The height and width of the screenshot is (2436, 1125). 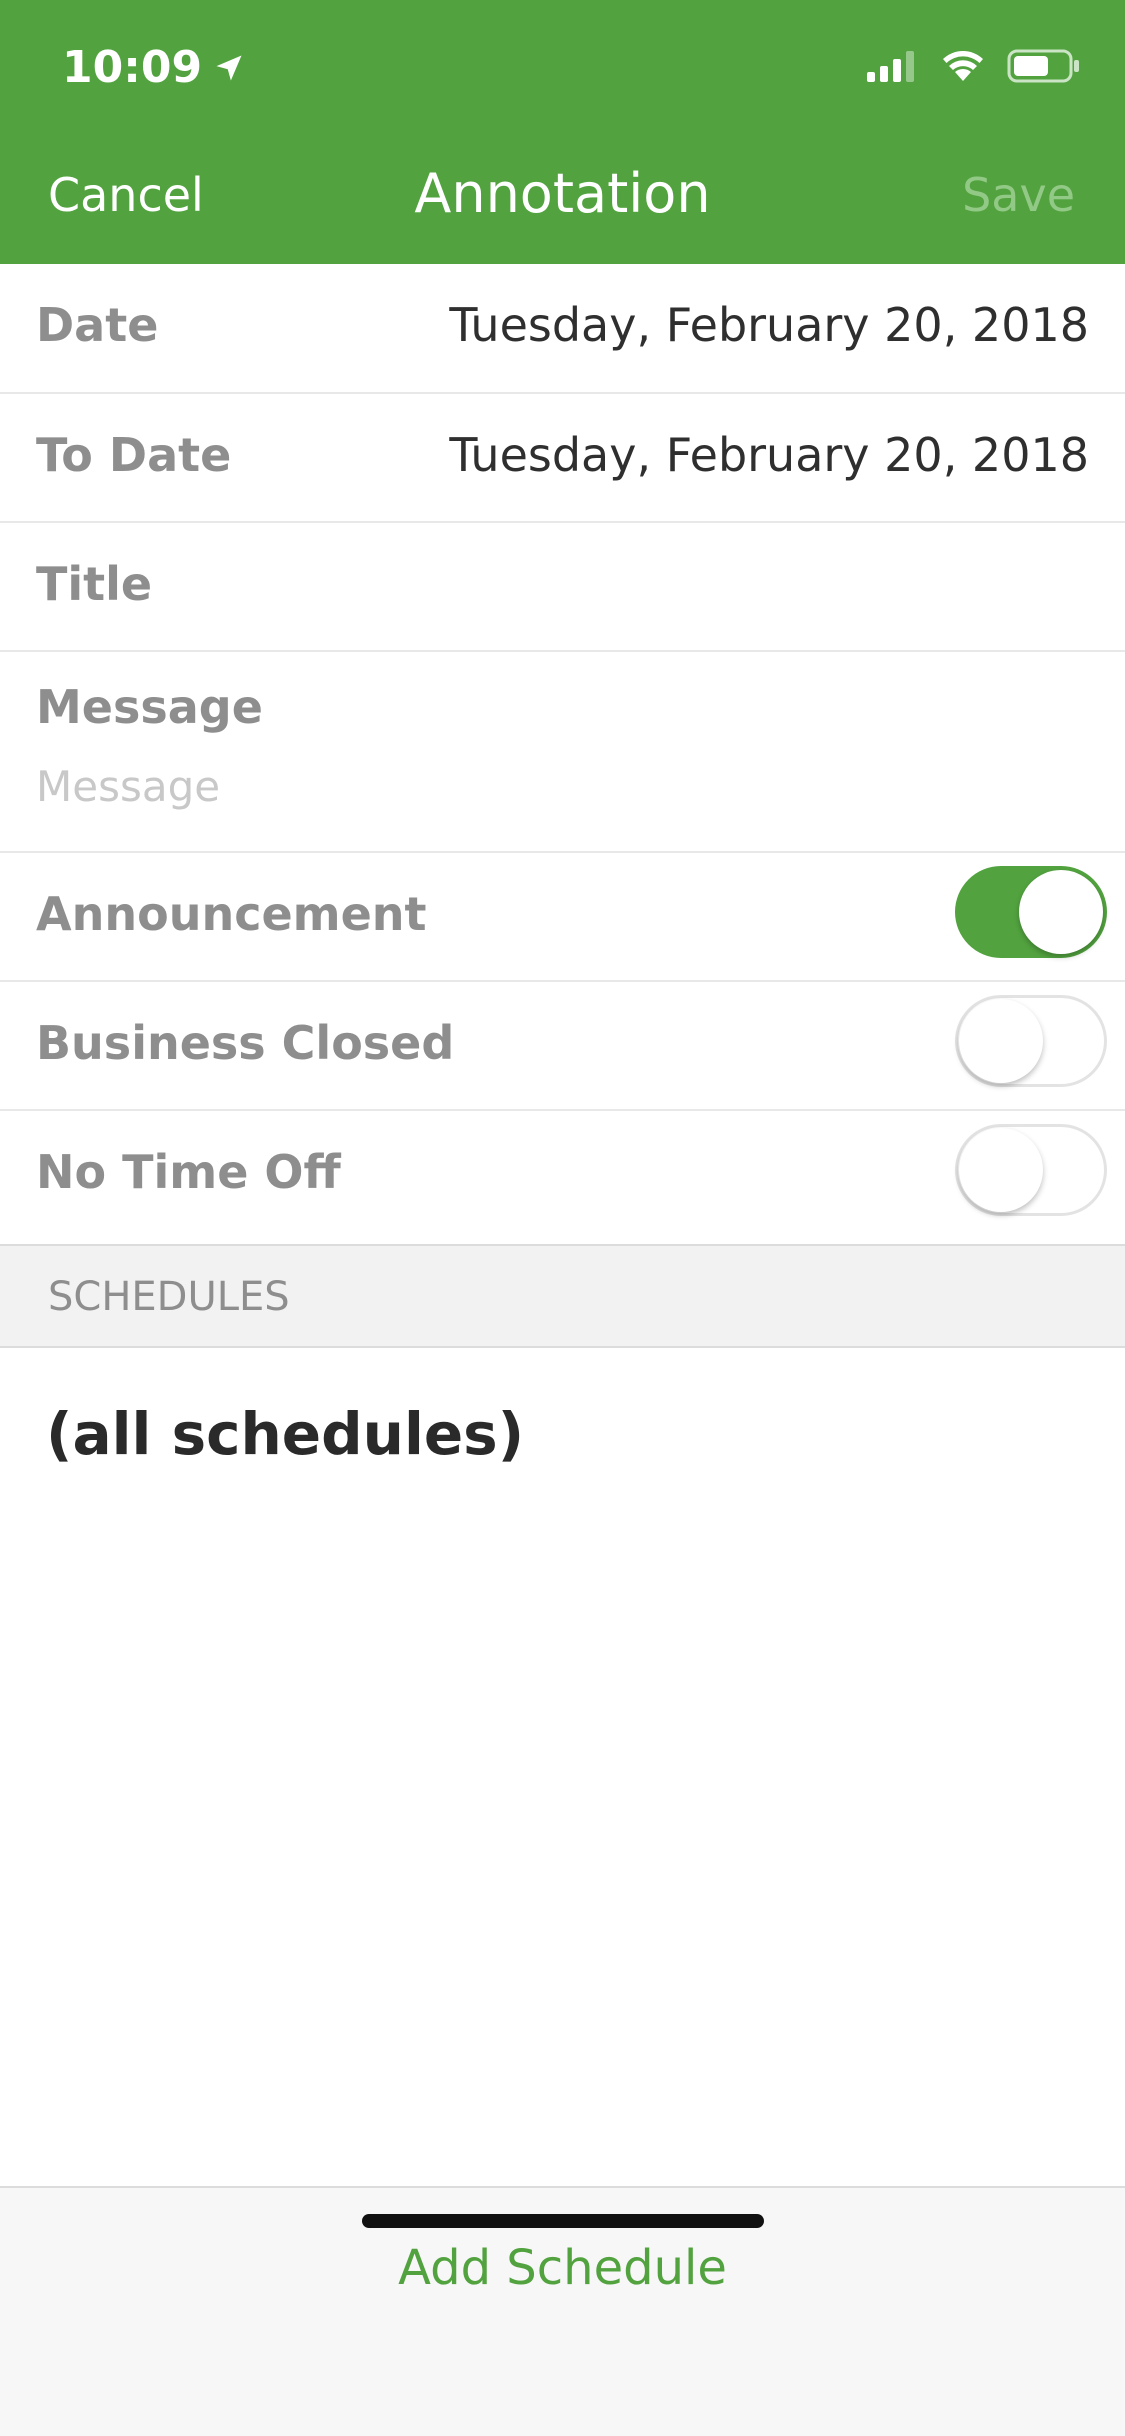 I want to click on cellular-signal-icon, so click(x=890, y=66).